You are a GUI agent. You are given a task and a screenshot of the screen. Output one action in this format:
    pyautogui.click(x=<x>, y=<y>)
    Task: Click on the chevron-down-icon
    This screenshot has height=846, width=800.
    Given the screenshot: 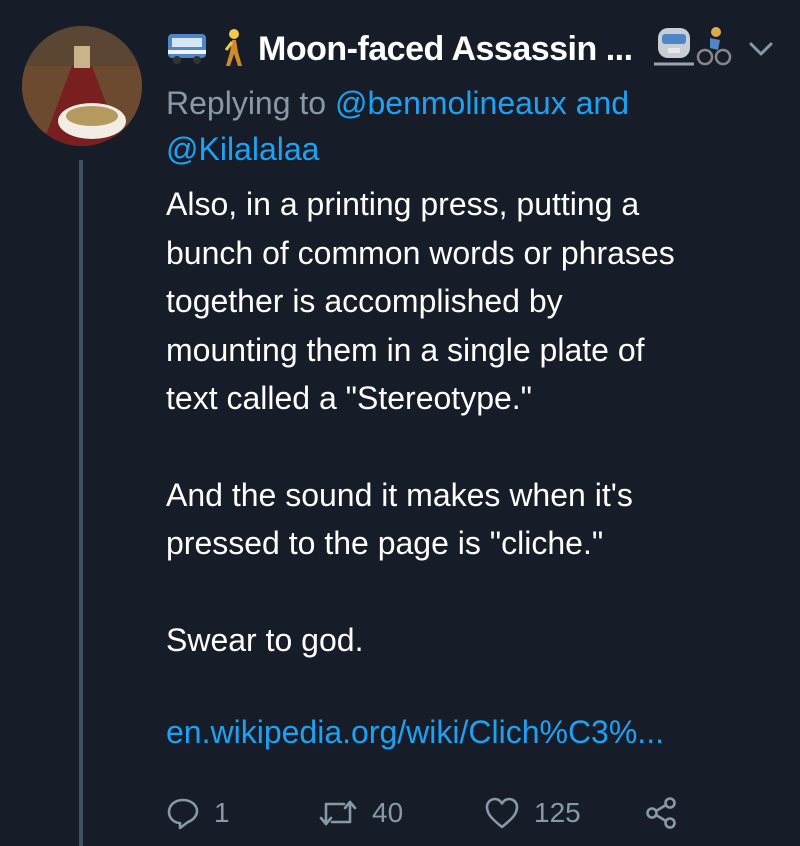 What is the action you would take?
    pyautogui.click(x=761, y=51)
    